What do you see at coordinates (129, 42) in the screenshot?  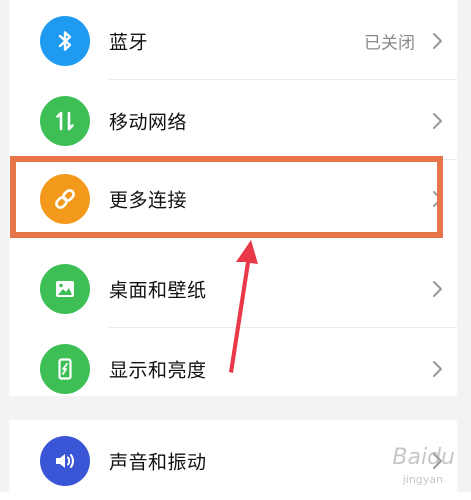 I see `settings-item-label: 蓝牙` at bounding box center [129, 42].